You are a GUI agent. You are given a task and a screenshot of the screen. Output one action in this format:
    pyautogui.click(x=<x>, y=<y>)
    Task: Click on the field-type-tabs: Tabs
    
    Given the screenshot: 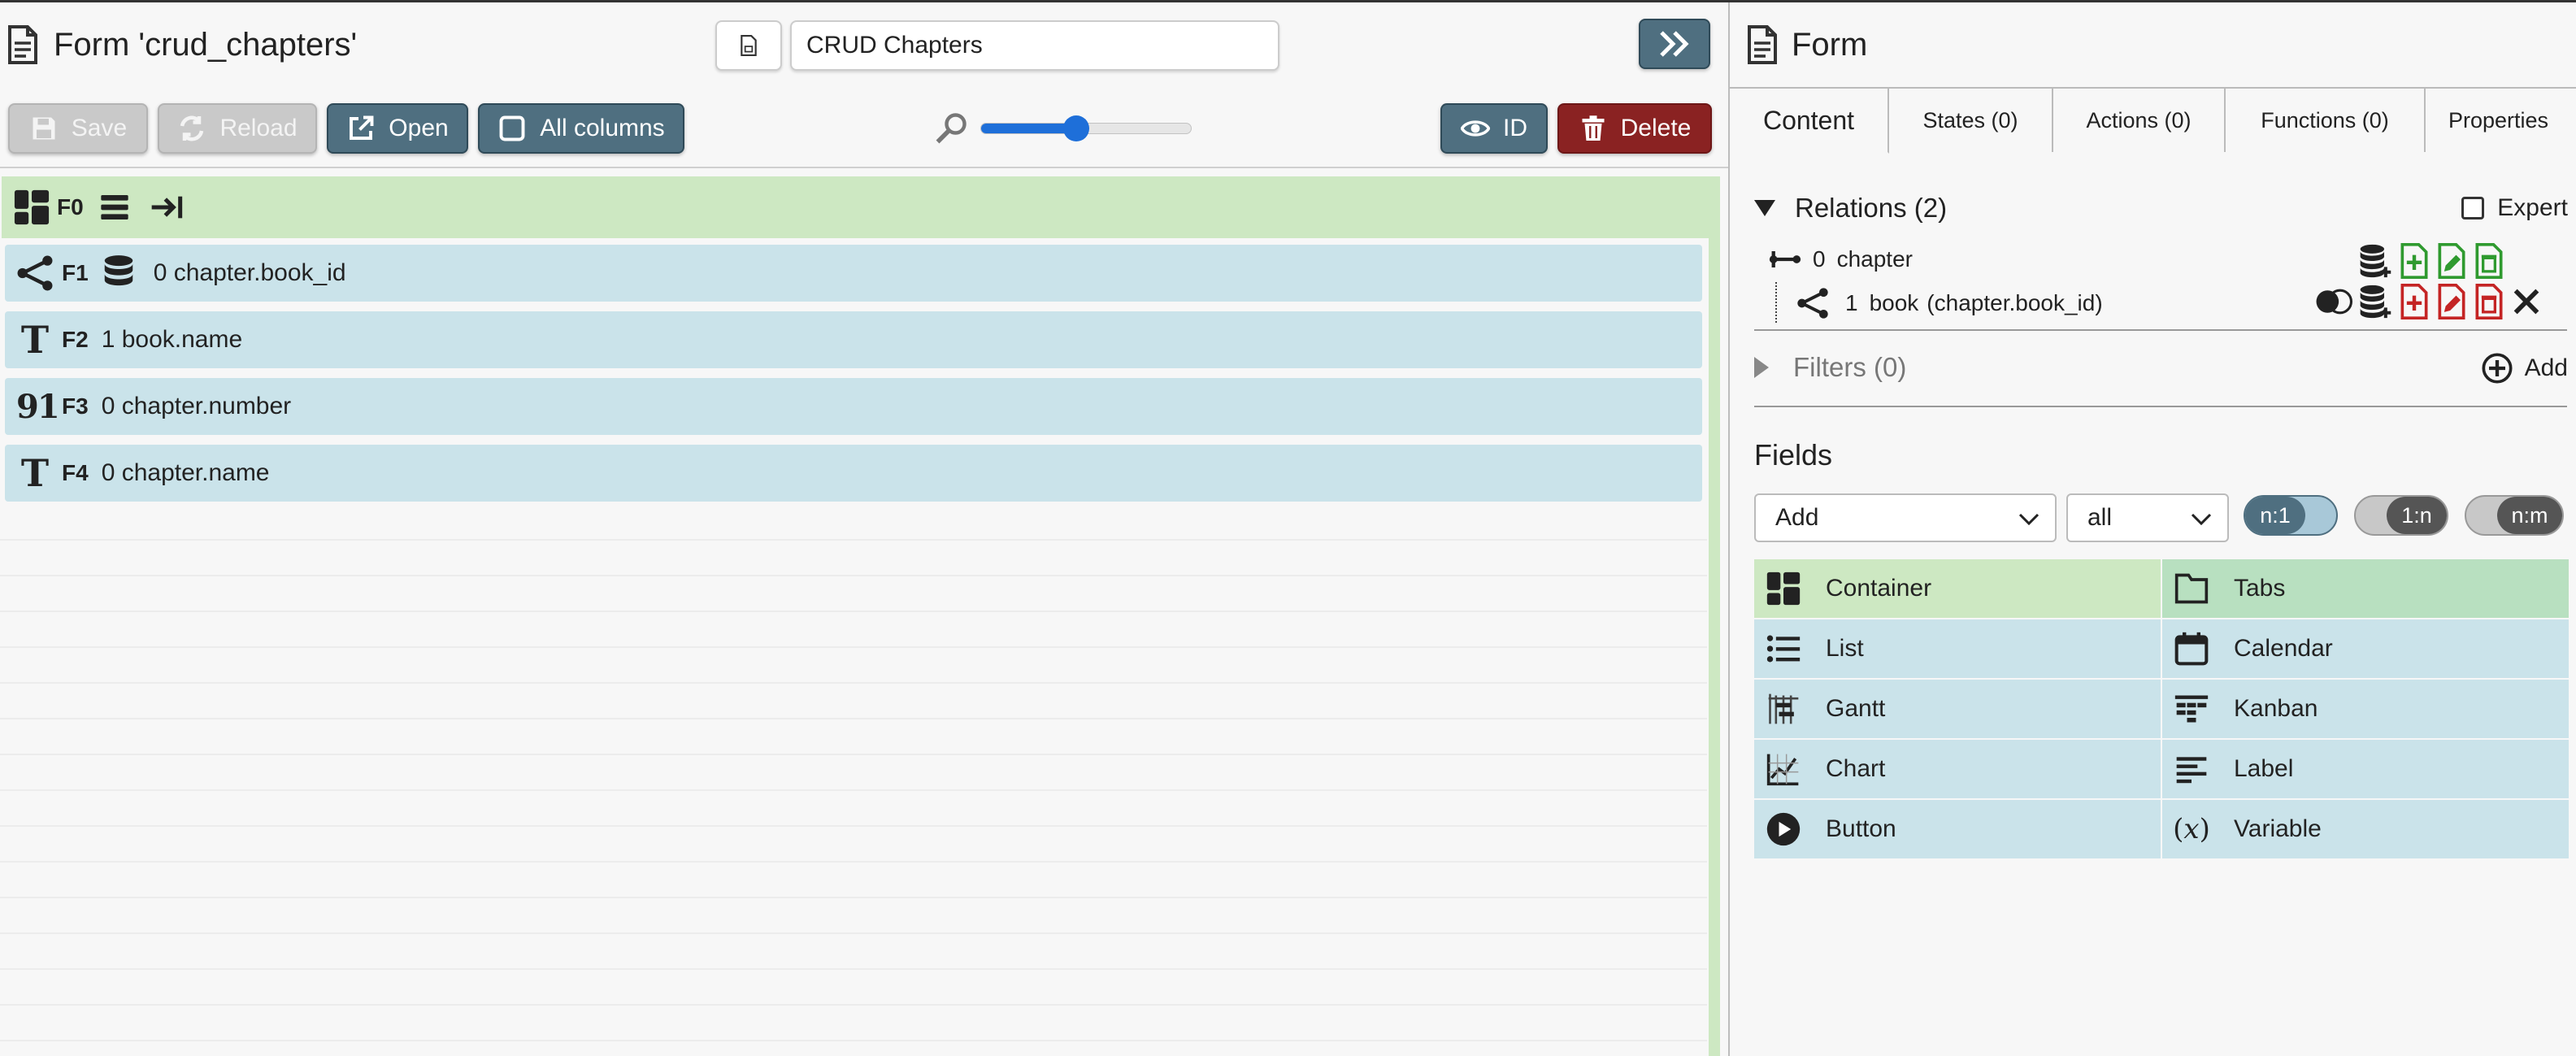 What is the action you would take?
    pyautogui.click(x=2365, y=589)
    